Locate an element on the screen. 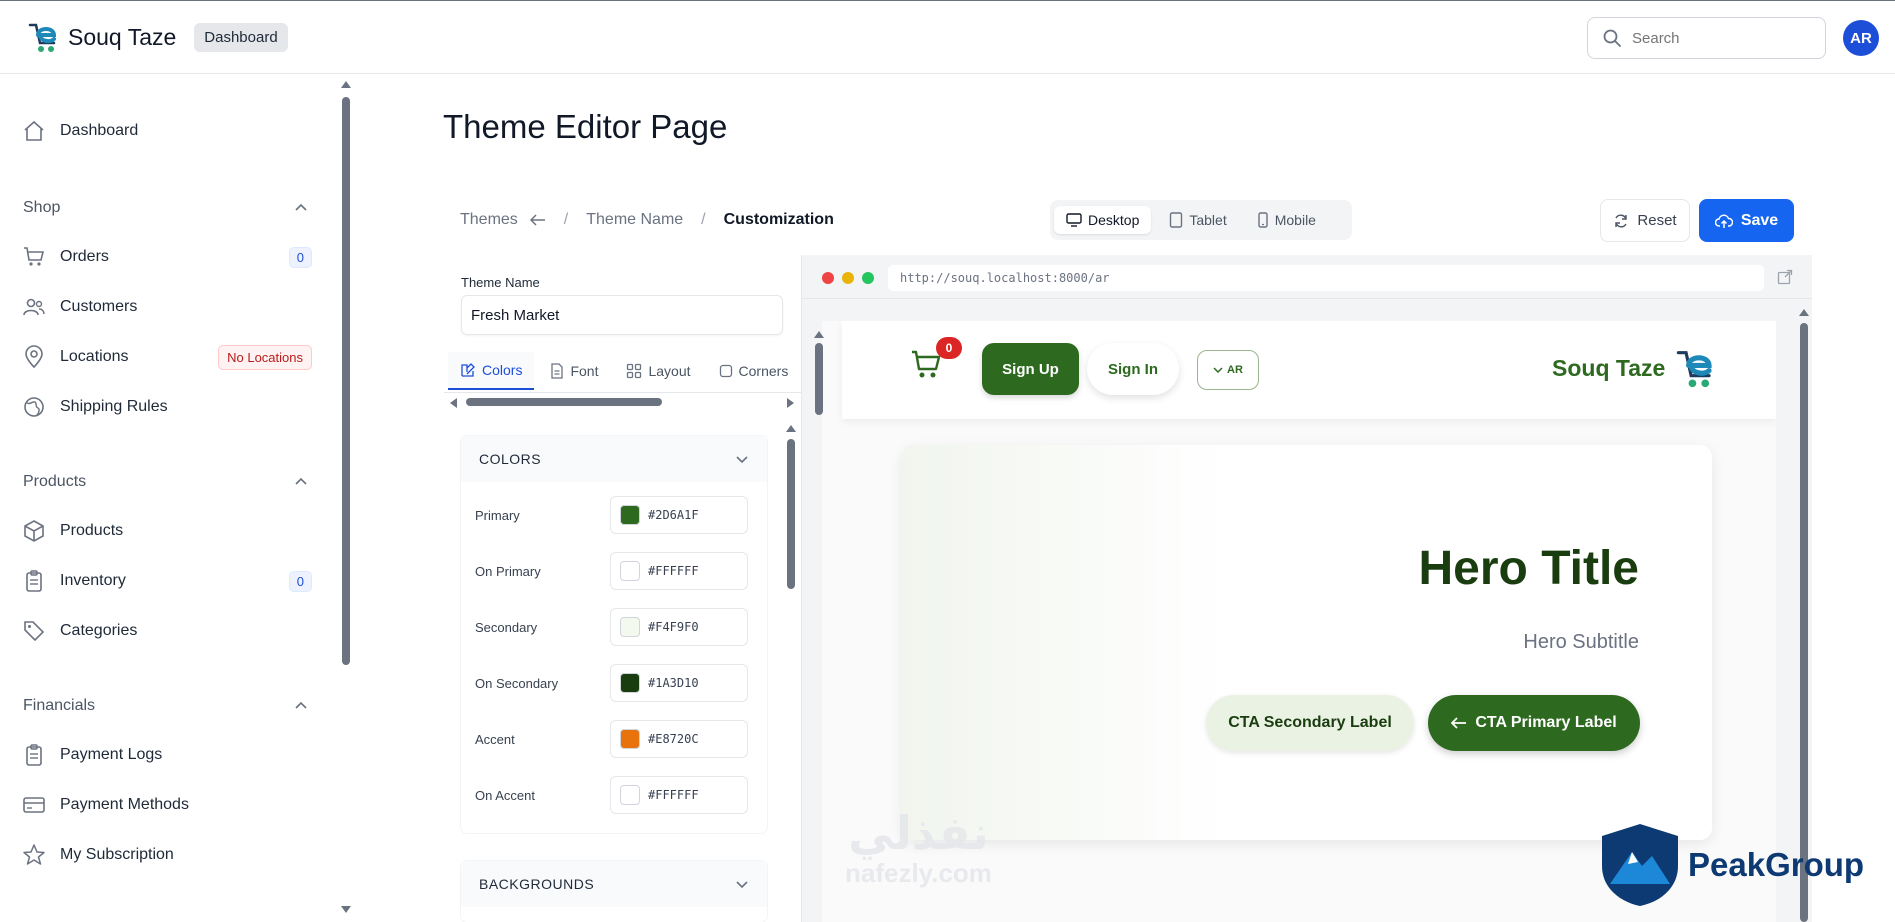 This screenshot has width=1895, height=922. cart-icon is located at coordinates (34, 256).